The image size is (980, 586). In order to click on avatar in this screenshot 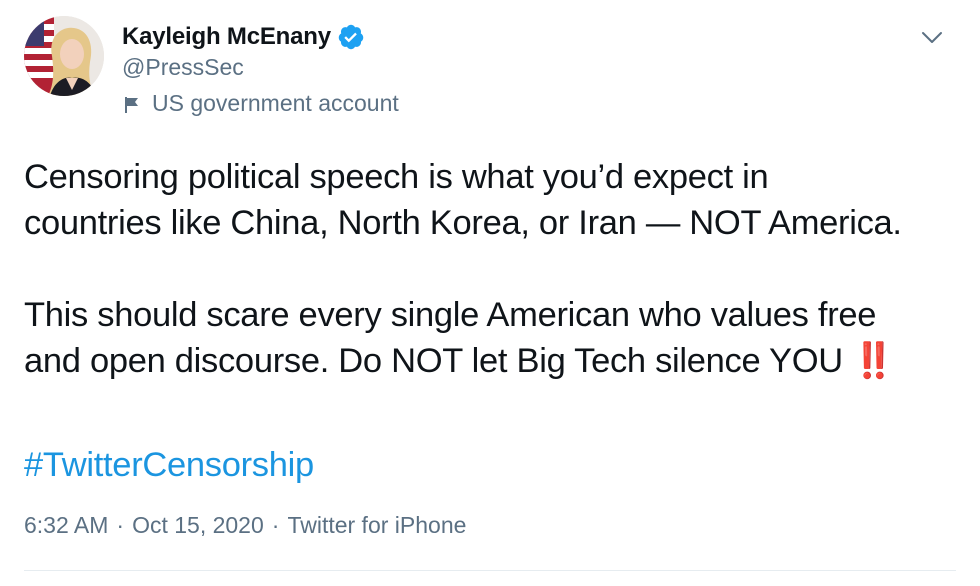, I will do `click(64, 56)`.